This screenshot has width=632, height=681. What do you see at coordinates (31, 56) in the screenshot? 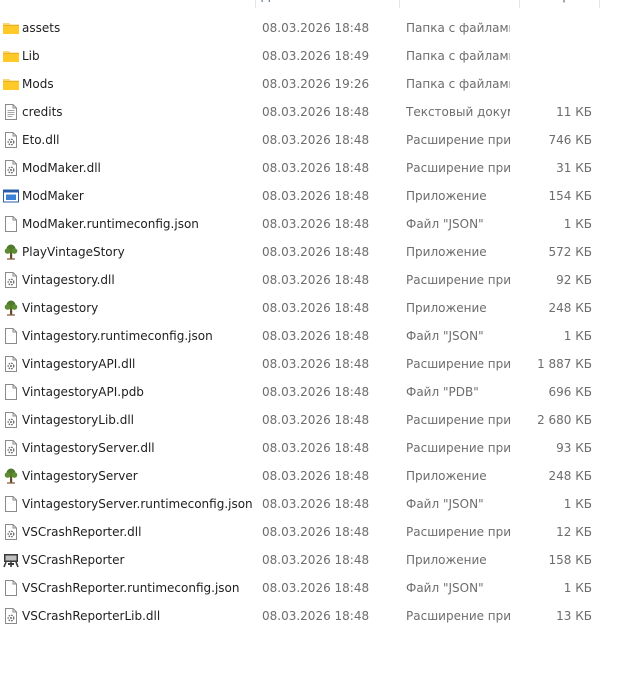
I see `file-name: Lib` at bounding box center [31, 56].